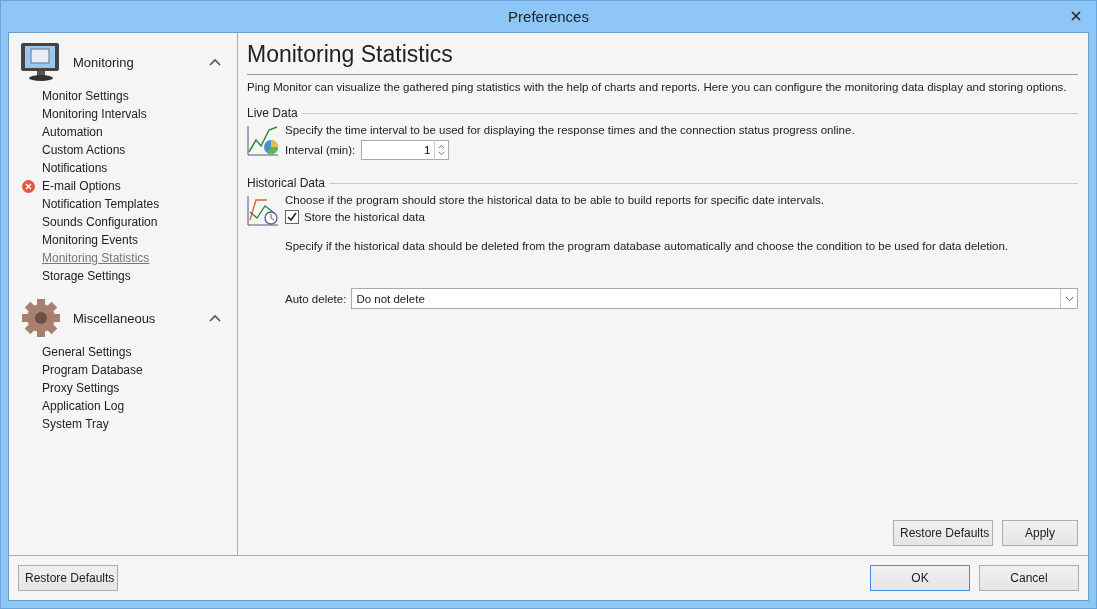 This screenshot has width=1097, height=609. Describe the element at coordinates (75, 424) in the screenshot. I see `sidebar-item: System Tray` at that location.